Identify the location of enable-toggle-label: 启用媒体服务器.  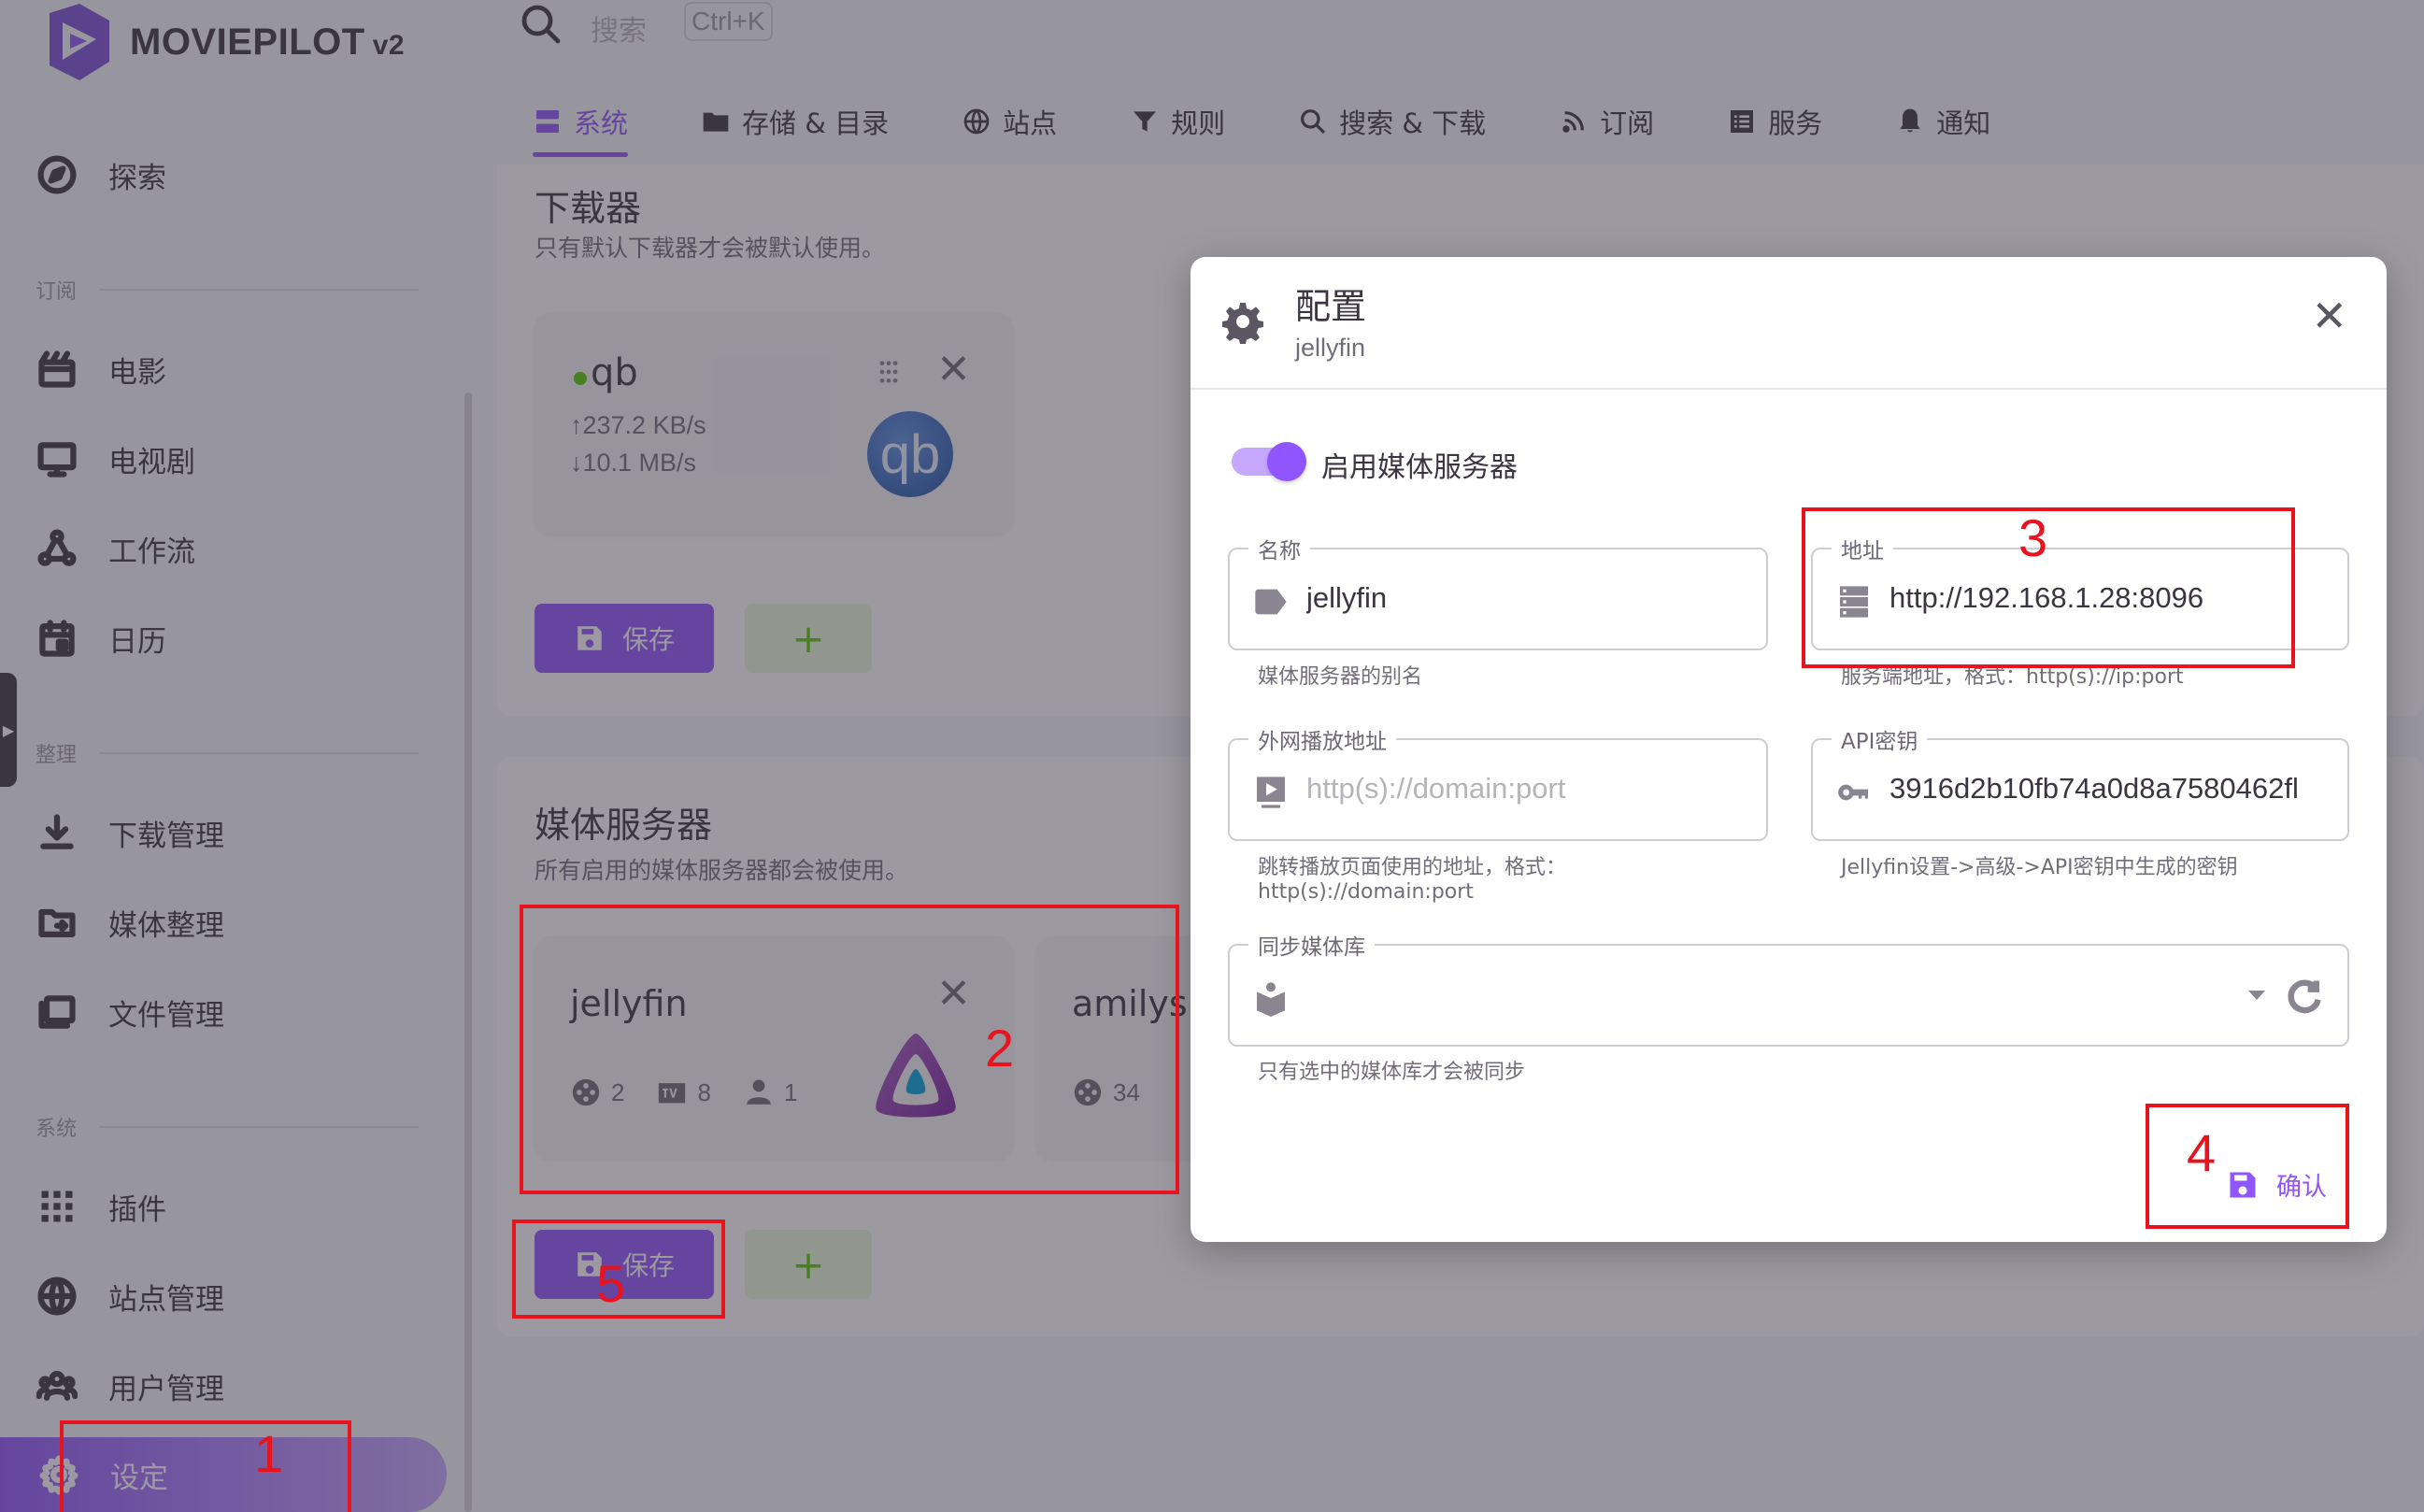
(1419, 467).